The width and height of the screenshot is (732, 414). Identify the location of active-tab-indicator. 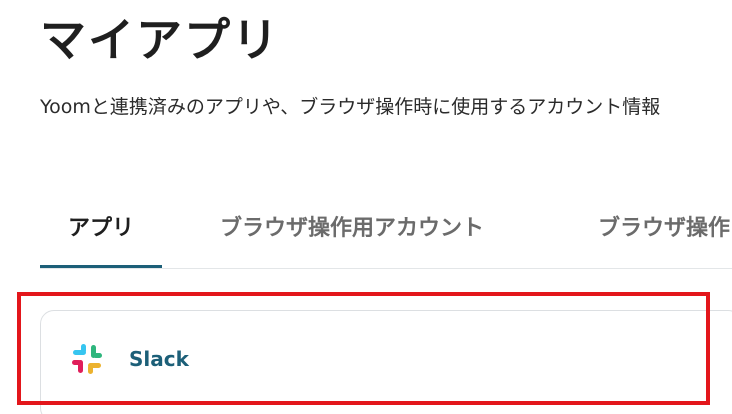
(101, 266).